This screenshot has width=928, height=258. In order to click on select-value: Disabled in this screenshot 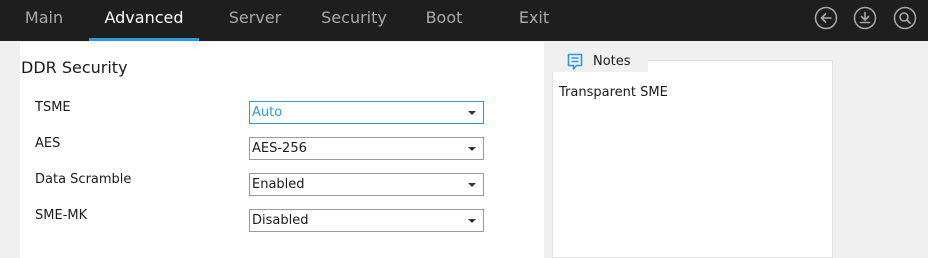, I will do `click(280, 220)`.